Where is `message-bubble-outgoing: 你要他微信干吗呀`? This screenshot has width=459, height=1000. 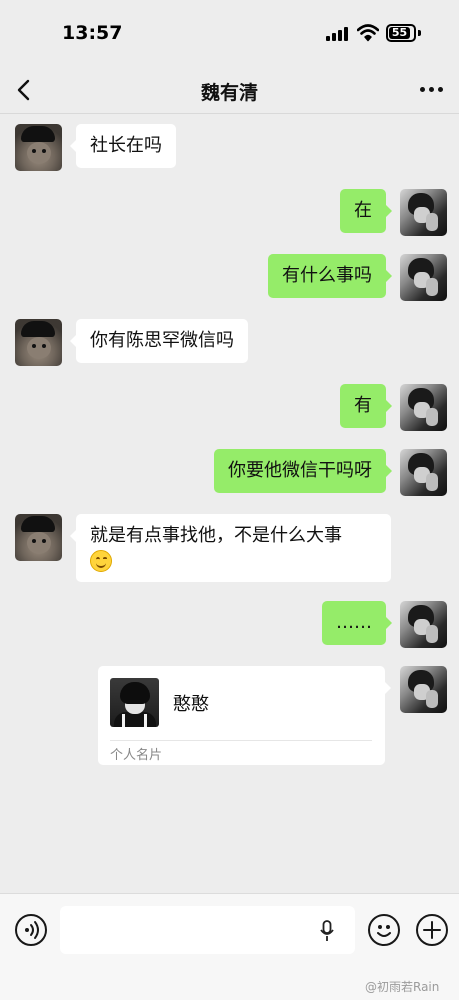
message-bubble-outgoing: 你要他微信干吗呀 is located at coordinates (303, 471).